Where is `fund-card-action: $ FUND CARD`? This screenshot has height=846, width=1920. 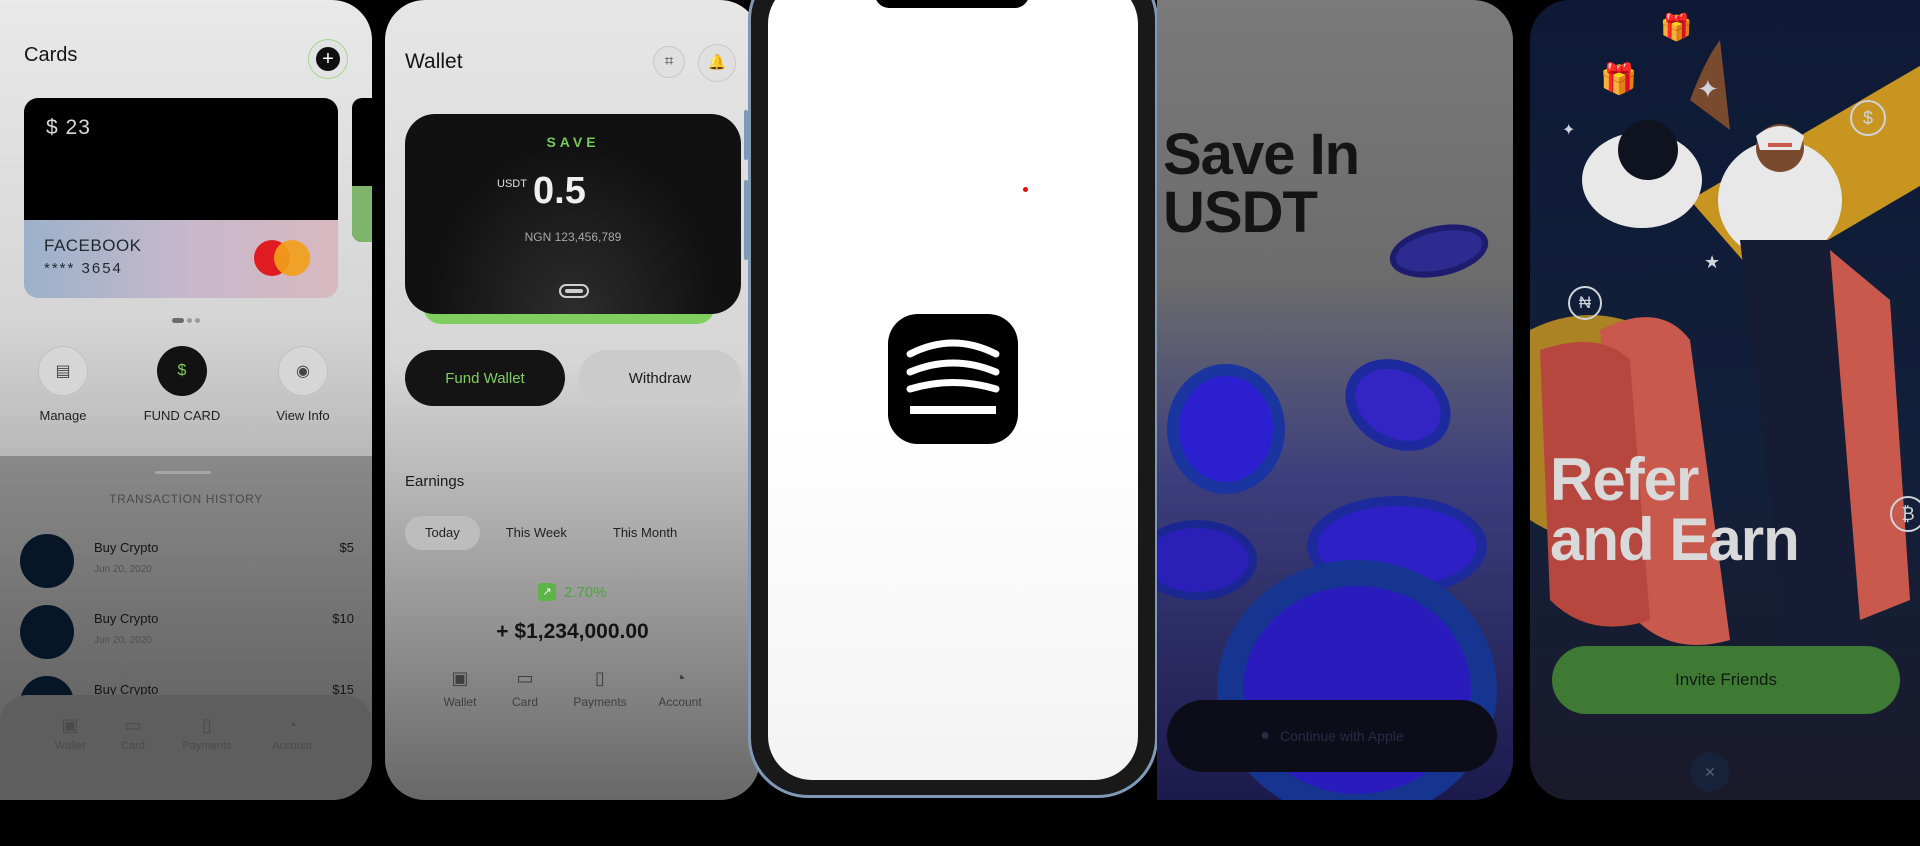
fund-card-action: $ FUND CARD is located at coordinates (182, 384).